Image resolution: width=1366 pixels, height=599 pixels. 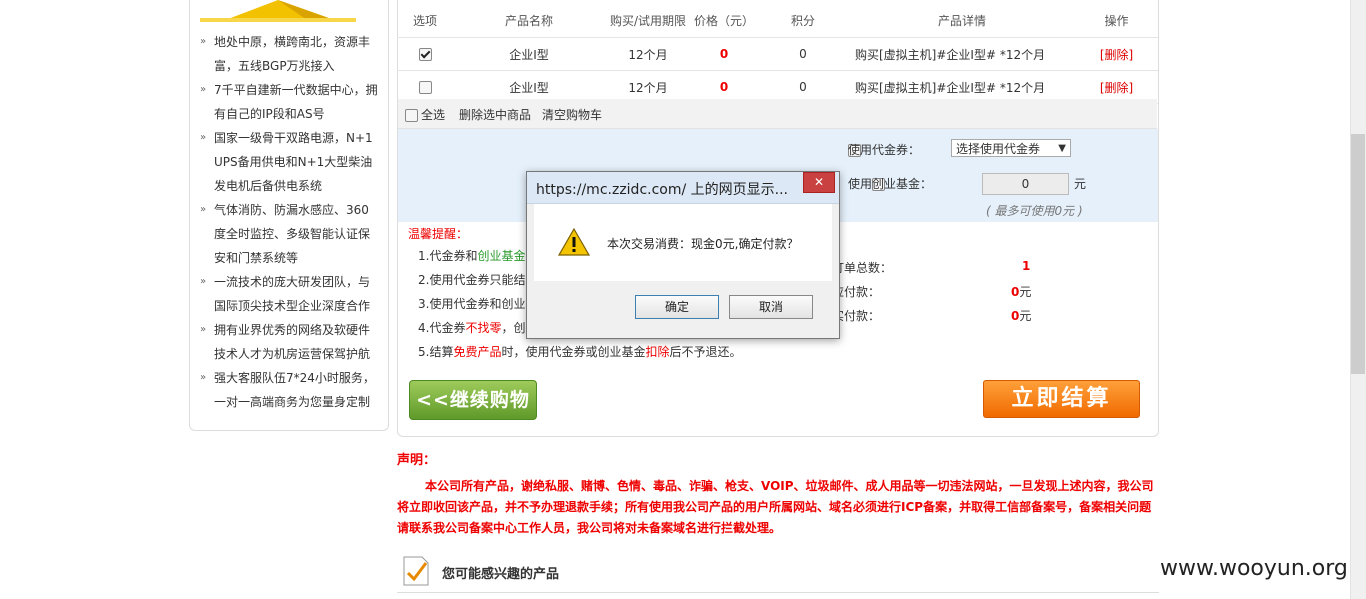 I want to click on feature-text: 有自己的IP段和AS号, so click(x=269, y=114).